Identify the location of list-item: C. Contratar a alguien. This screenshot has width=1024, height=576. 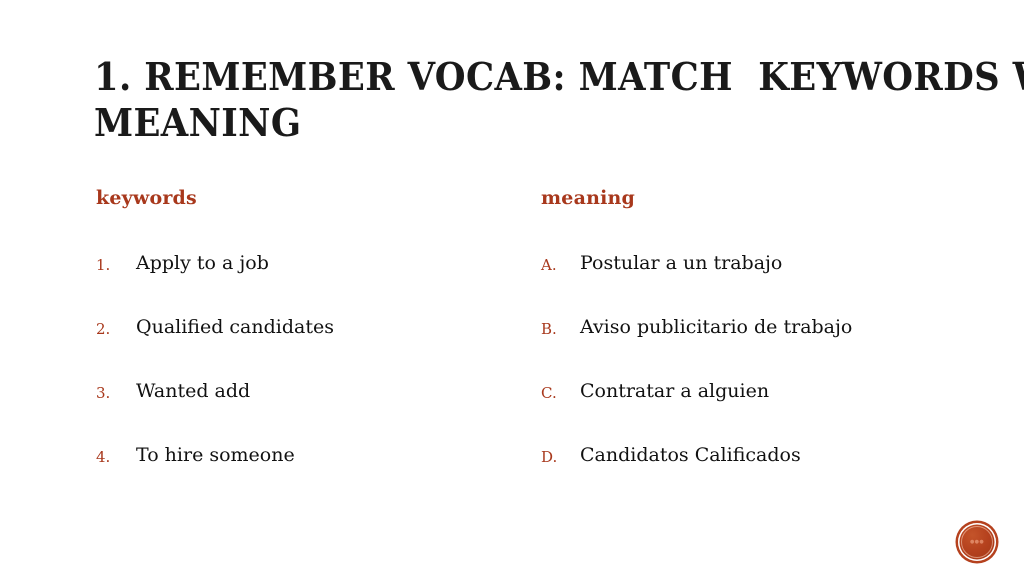
(756, 410).